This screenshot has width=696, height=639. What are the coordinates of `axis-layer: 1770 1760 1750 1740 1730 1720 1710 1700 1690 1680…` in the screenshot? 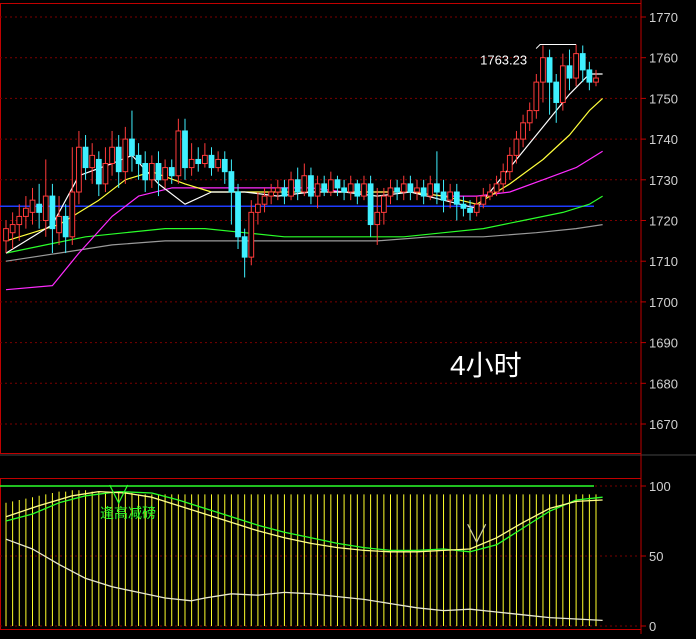 It's located at (659, 322).